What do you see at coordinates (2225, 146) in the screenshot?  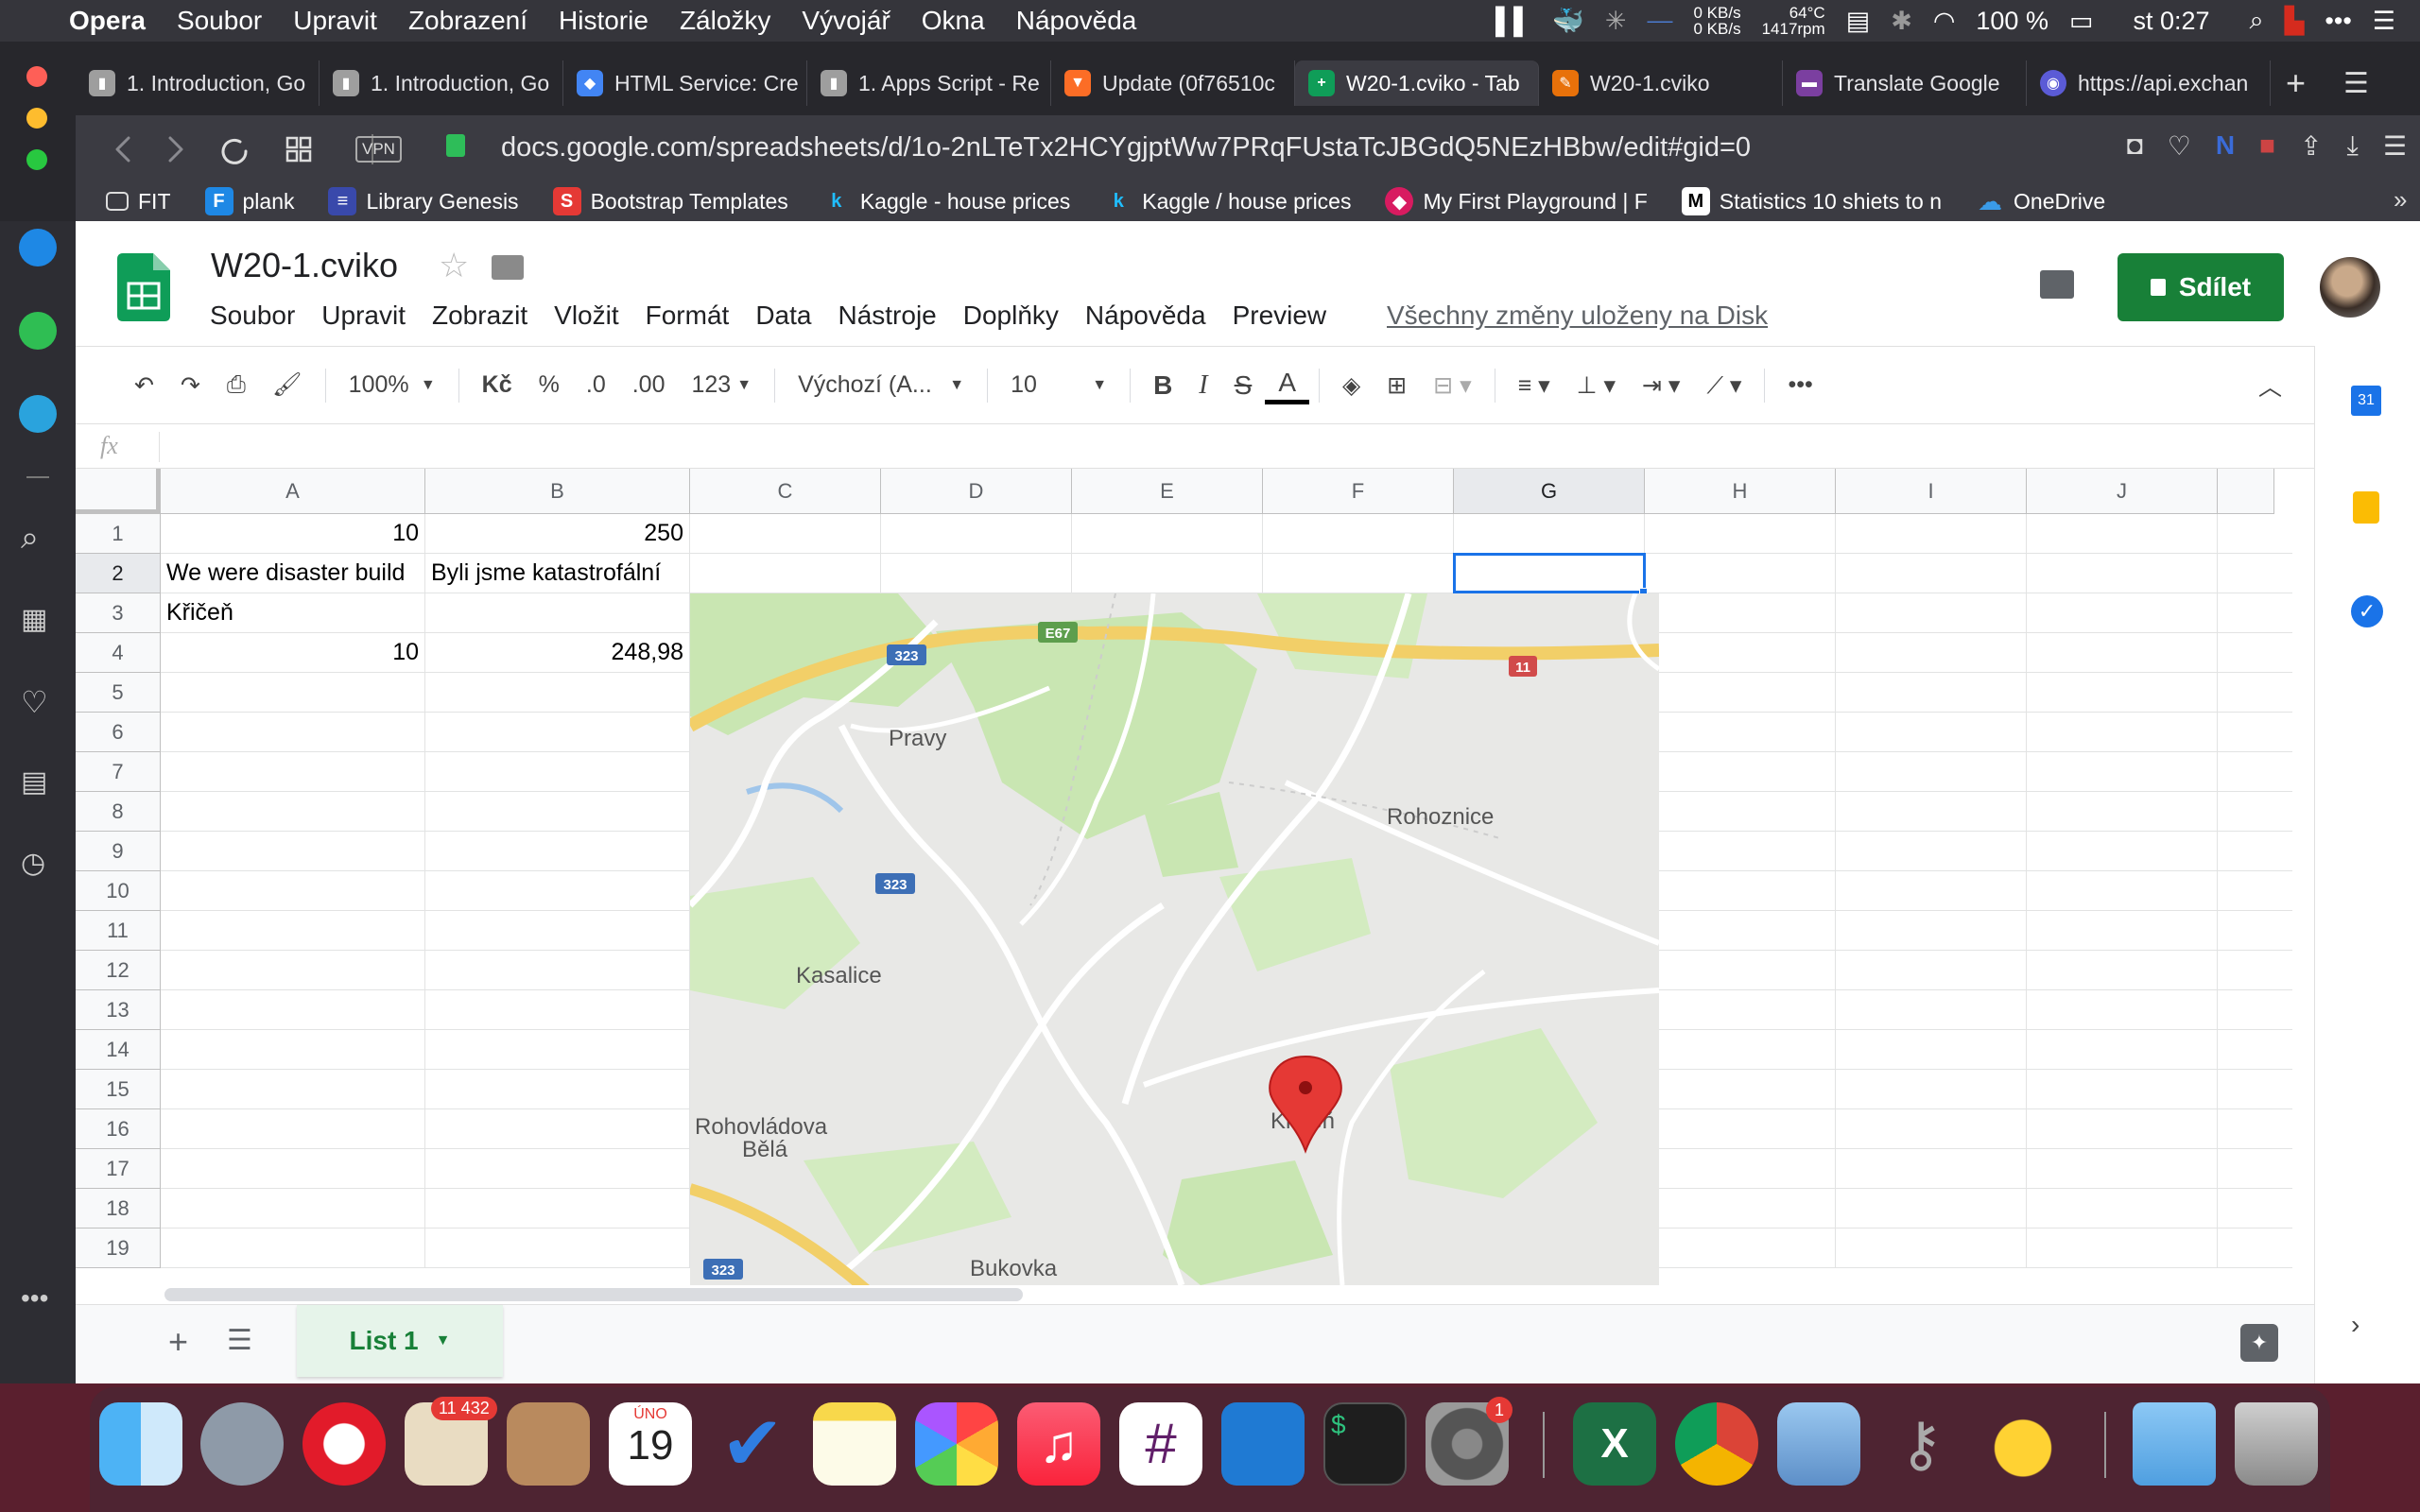 I see `n-extension-icon: N` at bounding box center [2225, 146].